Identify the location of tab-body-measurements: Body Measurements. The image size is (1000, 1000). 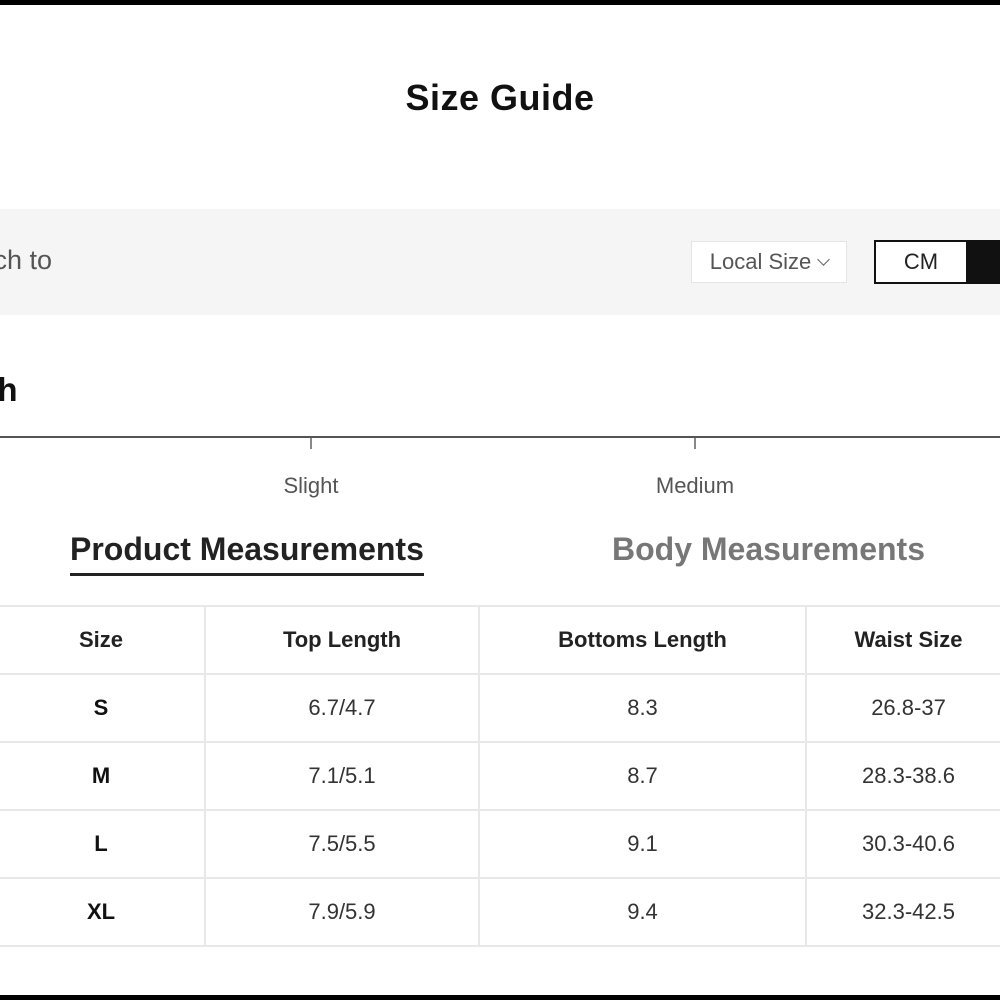
(768, 549).